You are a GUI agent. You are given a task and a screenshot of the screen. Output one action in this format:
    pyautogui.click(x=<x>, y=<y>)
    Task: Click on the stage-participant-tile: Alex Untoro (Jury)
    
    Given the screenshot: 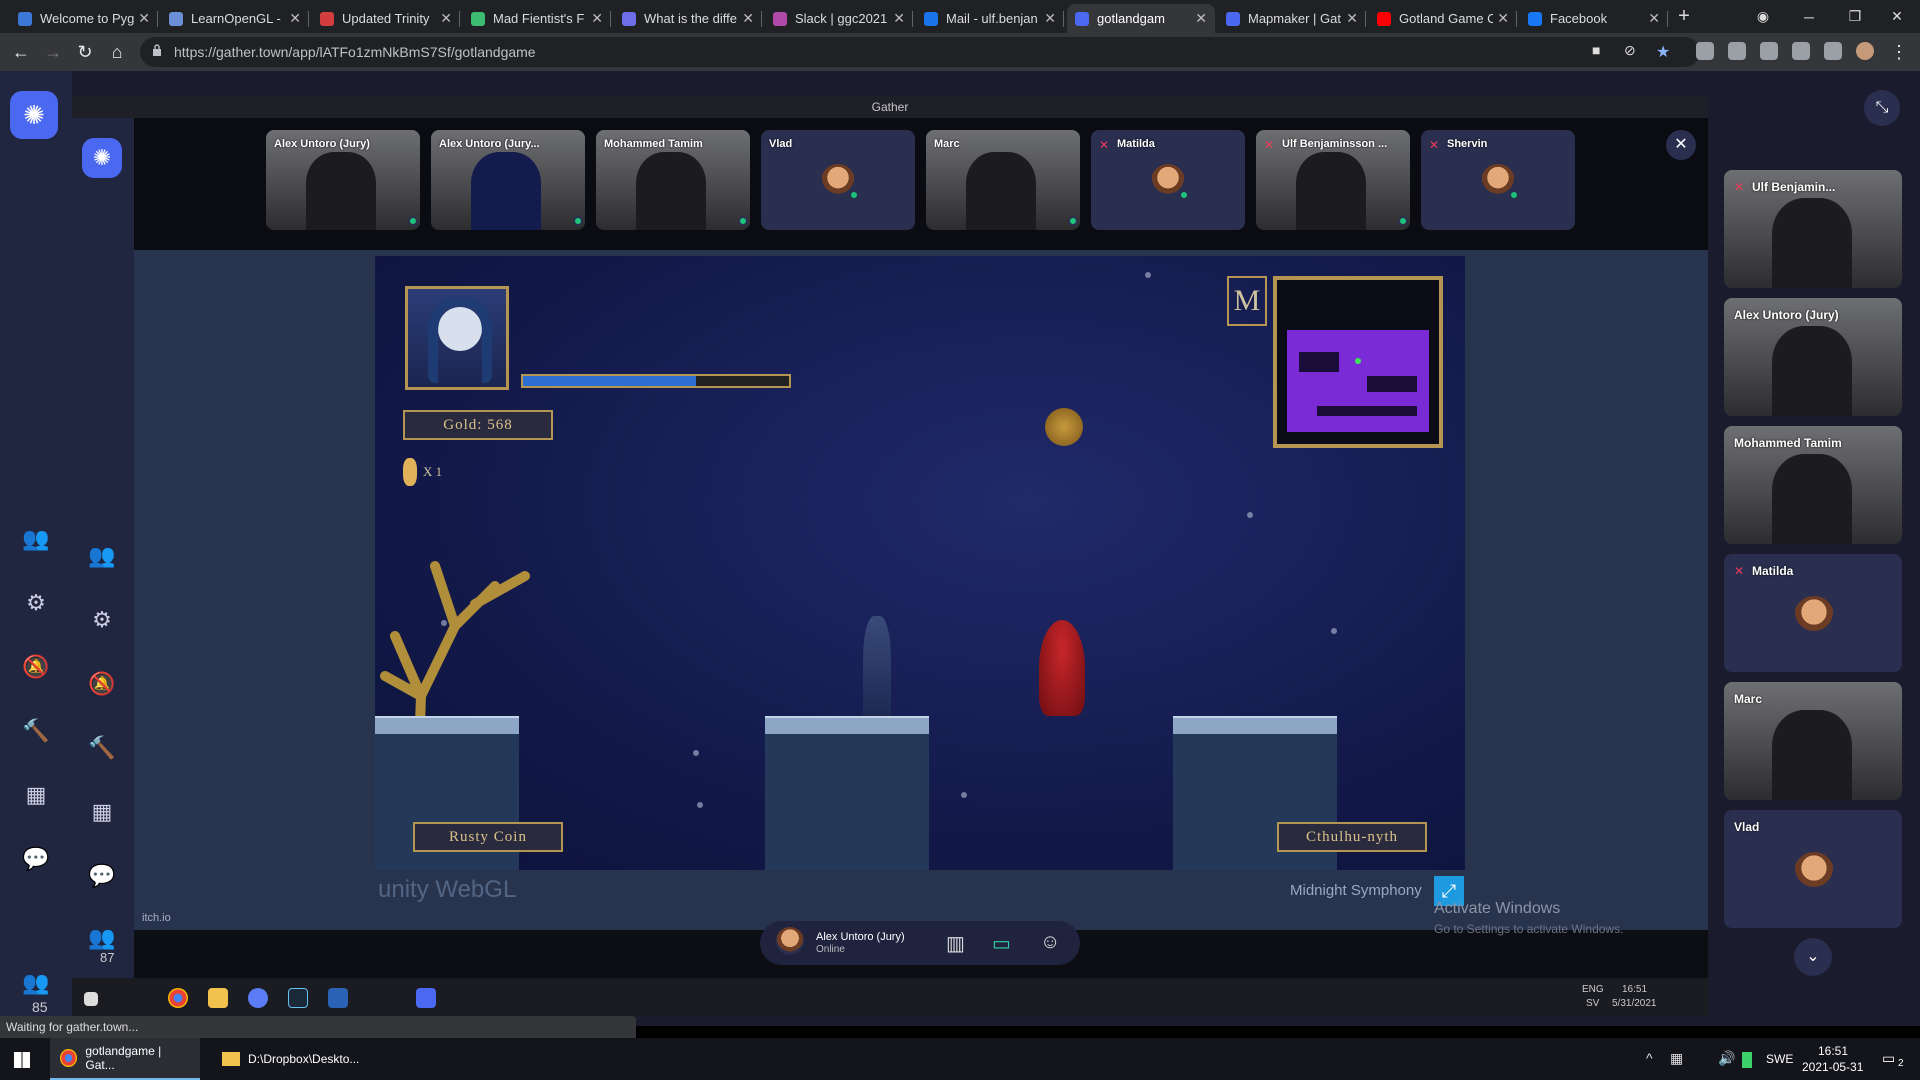 What is the action you would take?
    pyautogui.click(x=343, y=180)
    